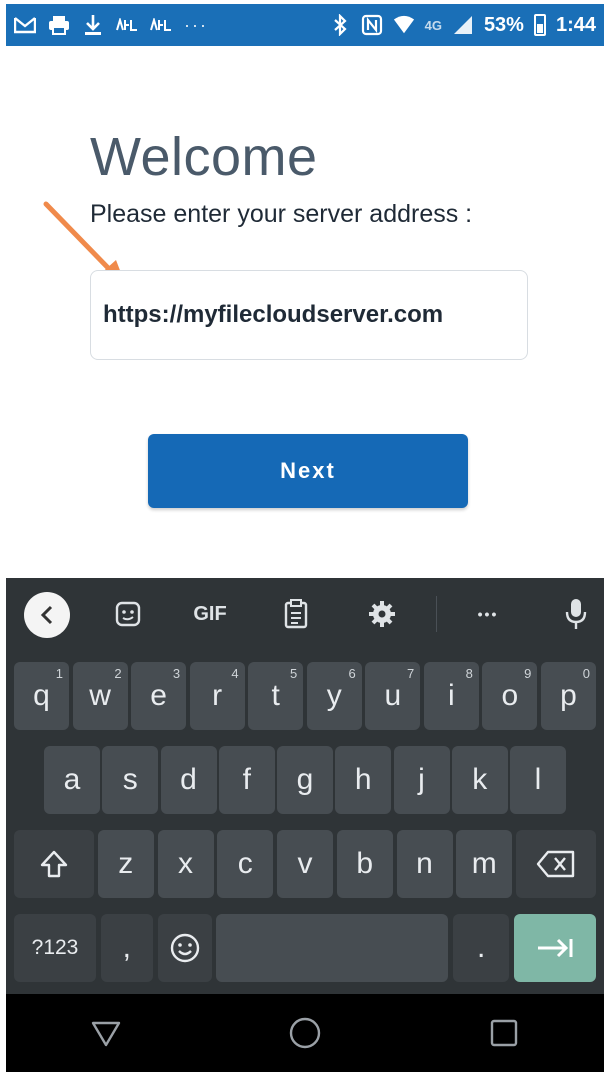 The image size is (604, 1072). What do you see at coordinates (296, 614) in the screenshot?
I see `clipboard-icon` at bounding box center [296, 614].